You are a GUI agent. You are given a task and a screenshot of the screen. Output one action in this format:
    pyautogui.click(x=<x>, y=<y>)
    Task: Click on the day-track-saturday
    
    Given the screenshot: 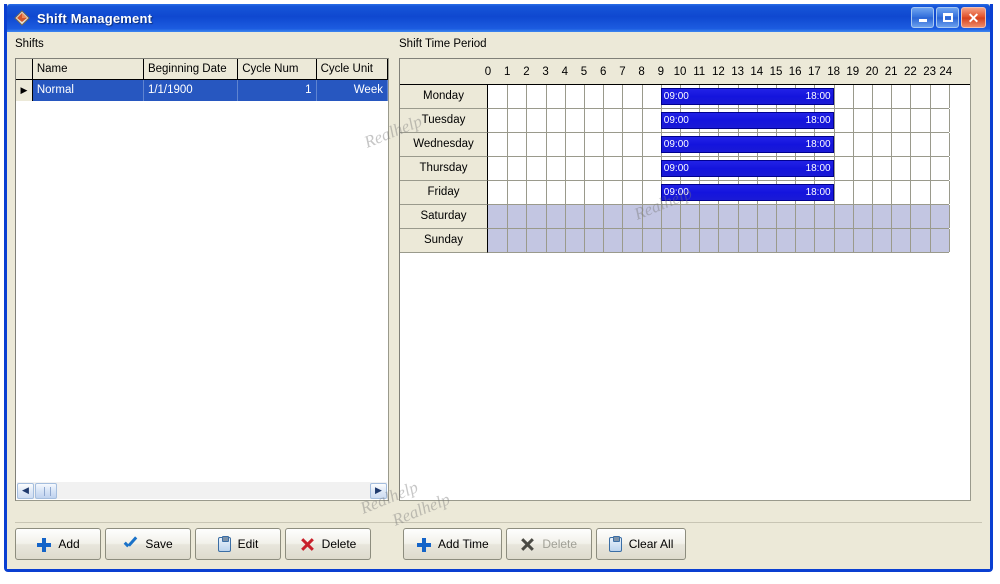 What is the action you would take?
    pyautogui.click(x=719, y=217)
    